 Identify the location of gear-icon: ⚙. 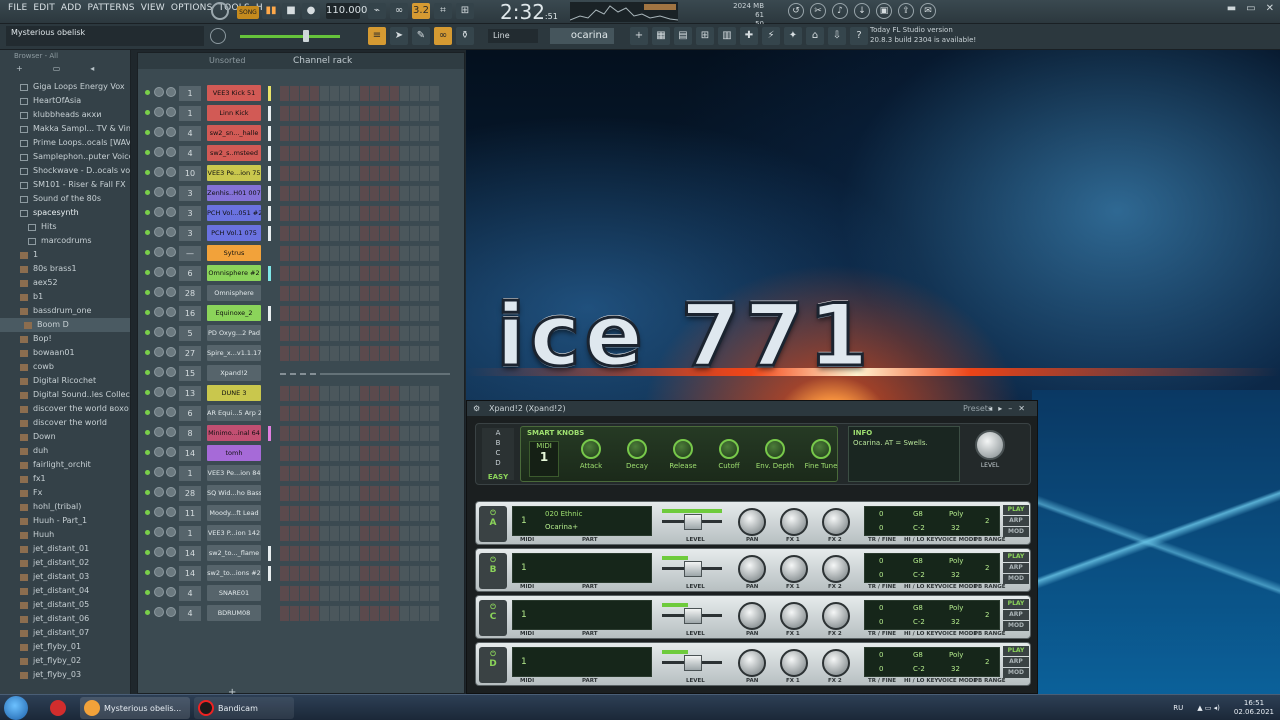
(476, 408).